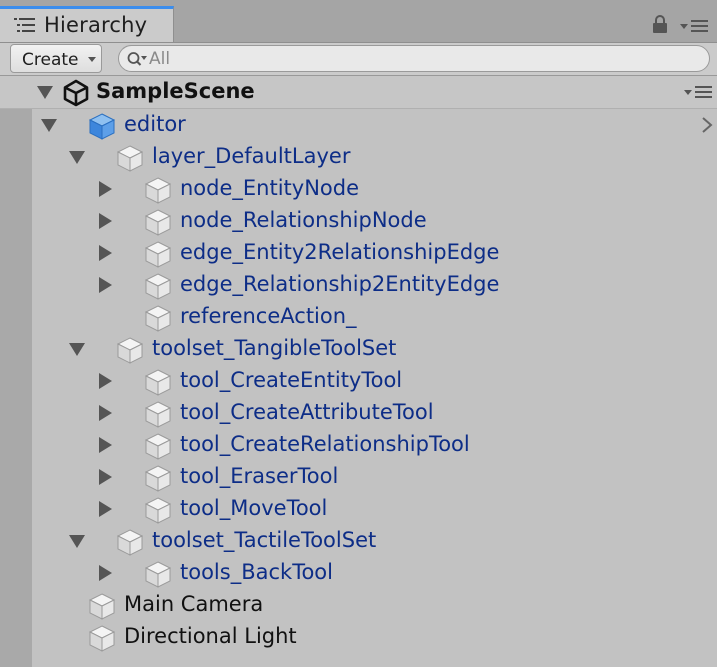  I want to click on search-input, so click(419, 58).